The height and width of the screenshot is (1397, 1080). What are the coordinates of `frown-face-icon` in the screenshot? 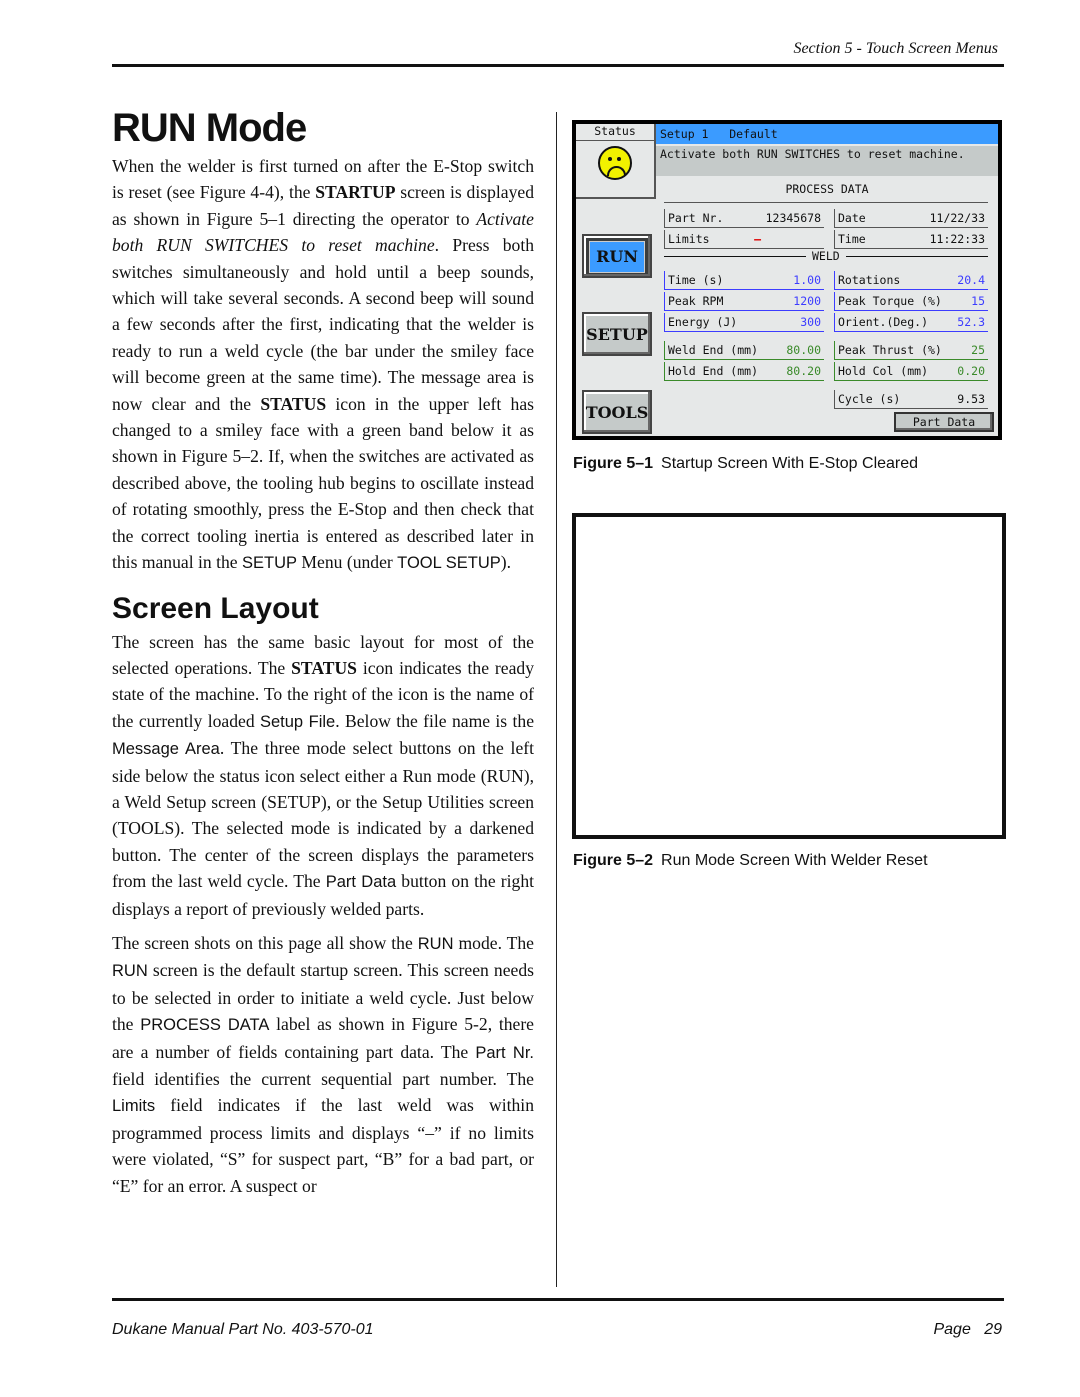 It's located at (615, 163).